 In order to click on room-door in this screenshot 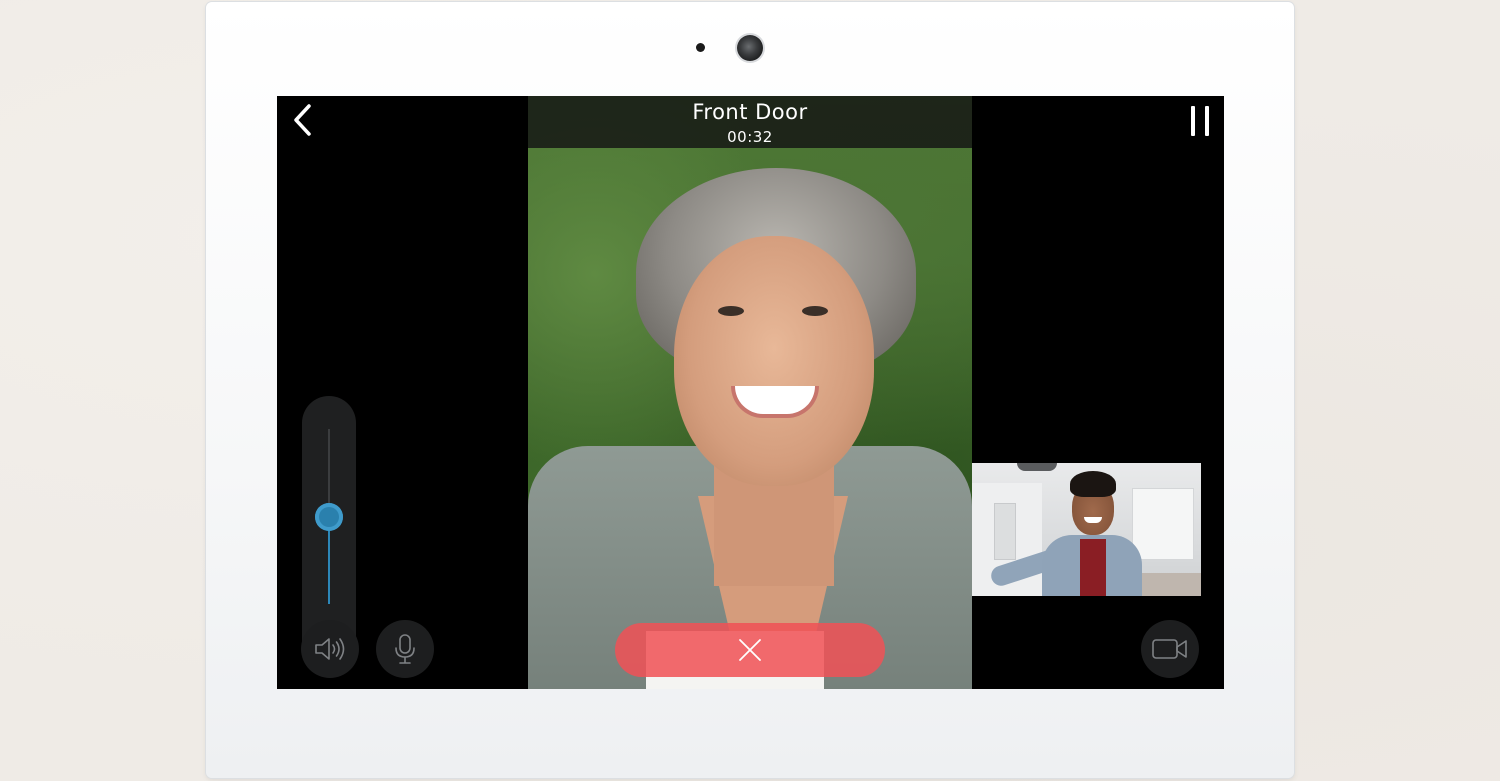, I will do `click(1005, 531)`.